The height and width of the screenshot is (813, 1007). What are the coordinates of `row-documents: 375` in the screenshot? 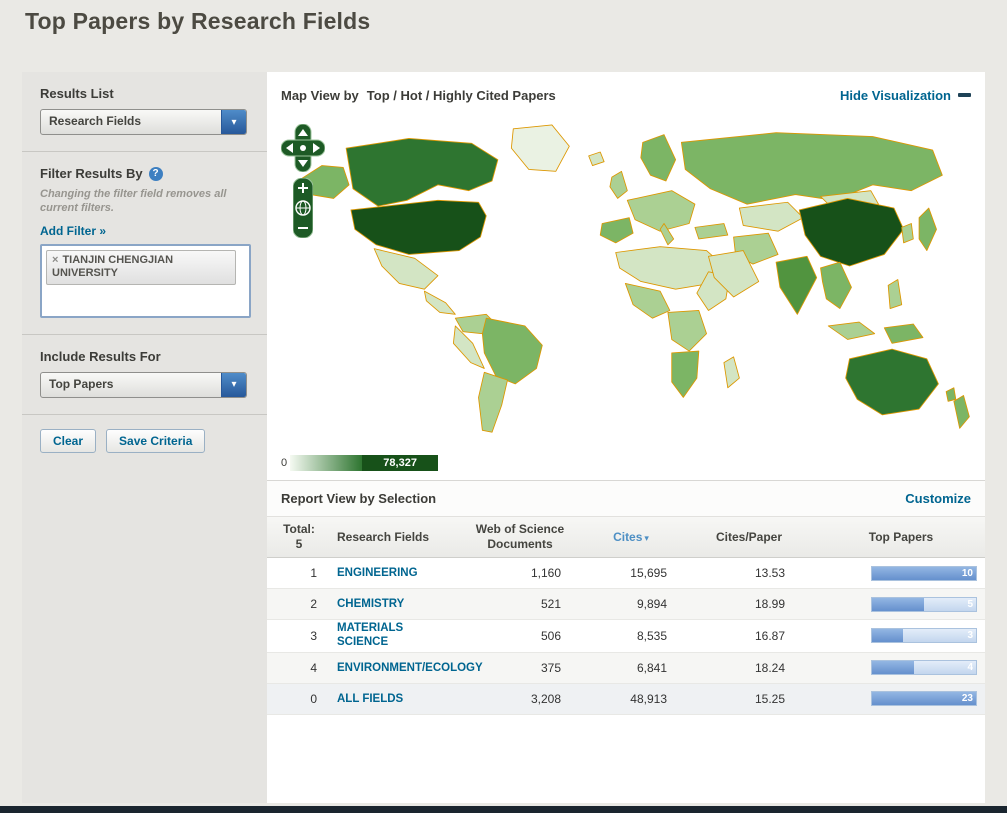 It's located at (550, 667).